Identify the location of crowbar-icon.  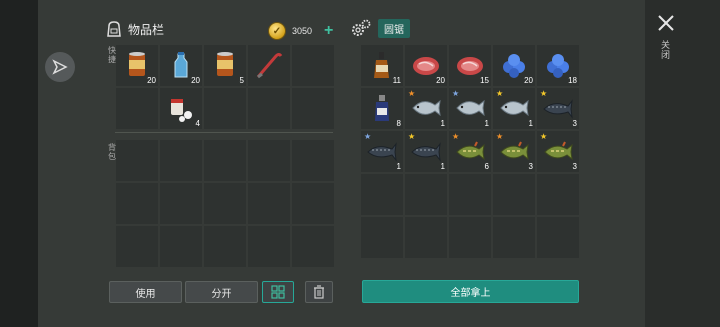
(269, 66).